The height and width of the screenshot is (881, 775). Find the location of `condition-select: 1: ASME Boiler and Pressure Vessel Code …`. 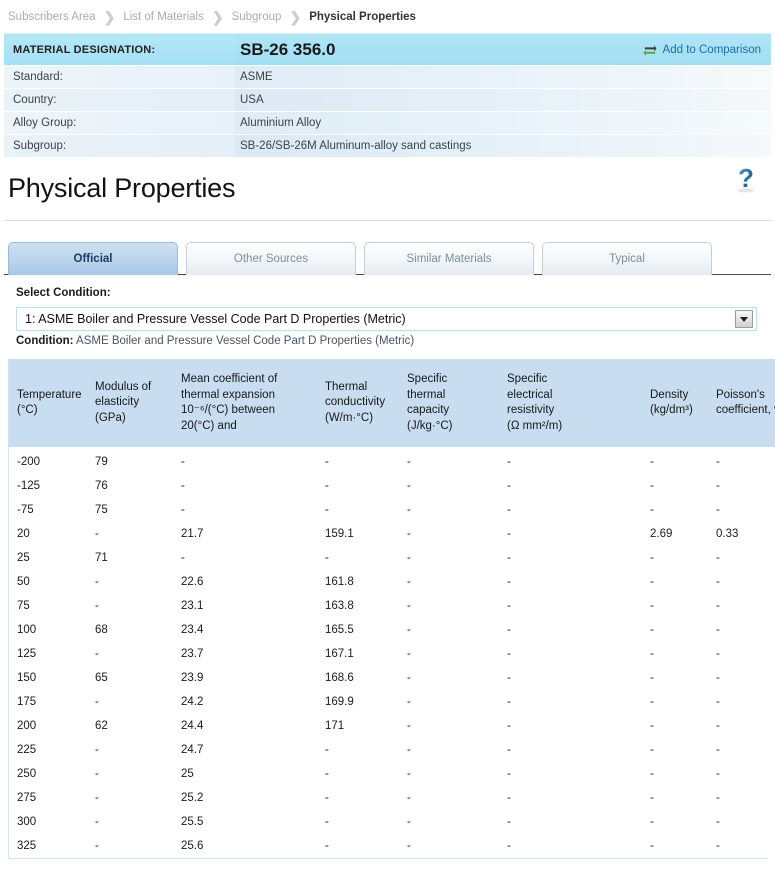

condition-select: 1: ASME Boiler and Pressure Vessel Code … is located at coordinates (386, 319).